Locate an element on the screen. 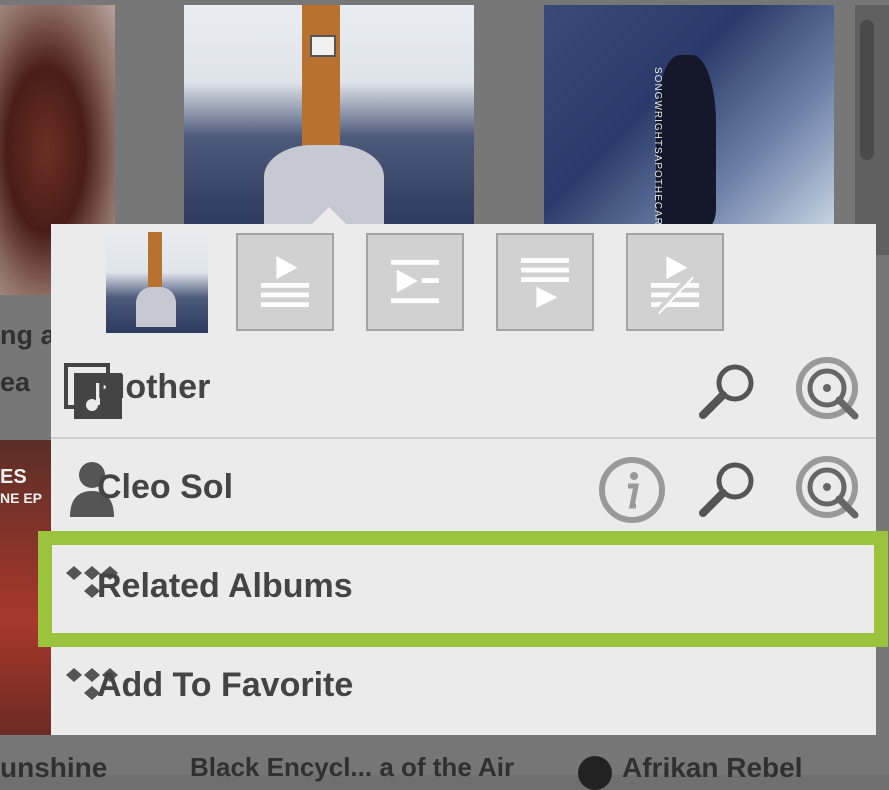 The height and width of the screenshot is (790, 889). label-logo-icon is located at coordinates (595, 773).